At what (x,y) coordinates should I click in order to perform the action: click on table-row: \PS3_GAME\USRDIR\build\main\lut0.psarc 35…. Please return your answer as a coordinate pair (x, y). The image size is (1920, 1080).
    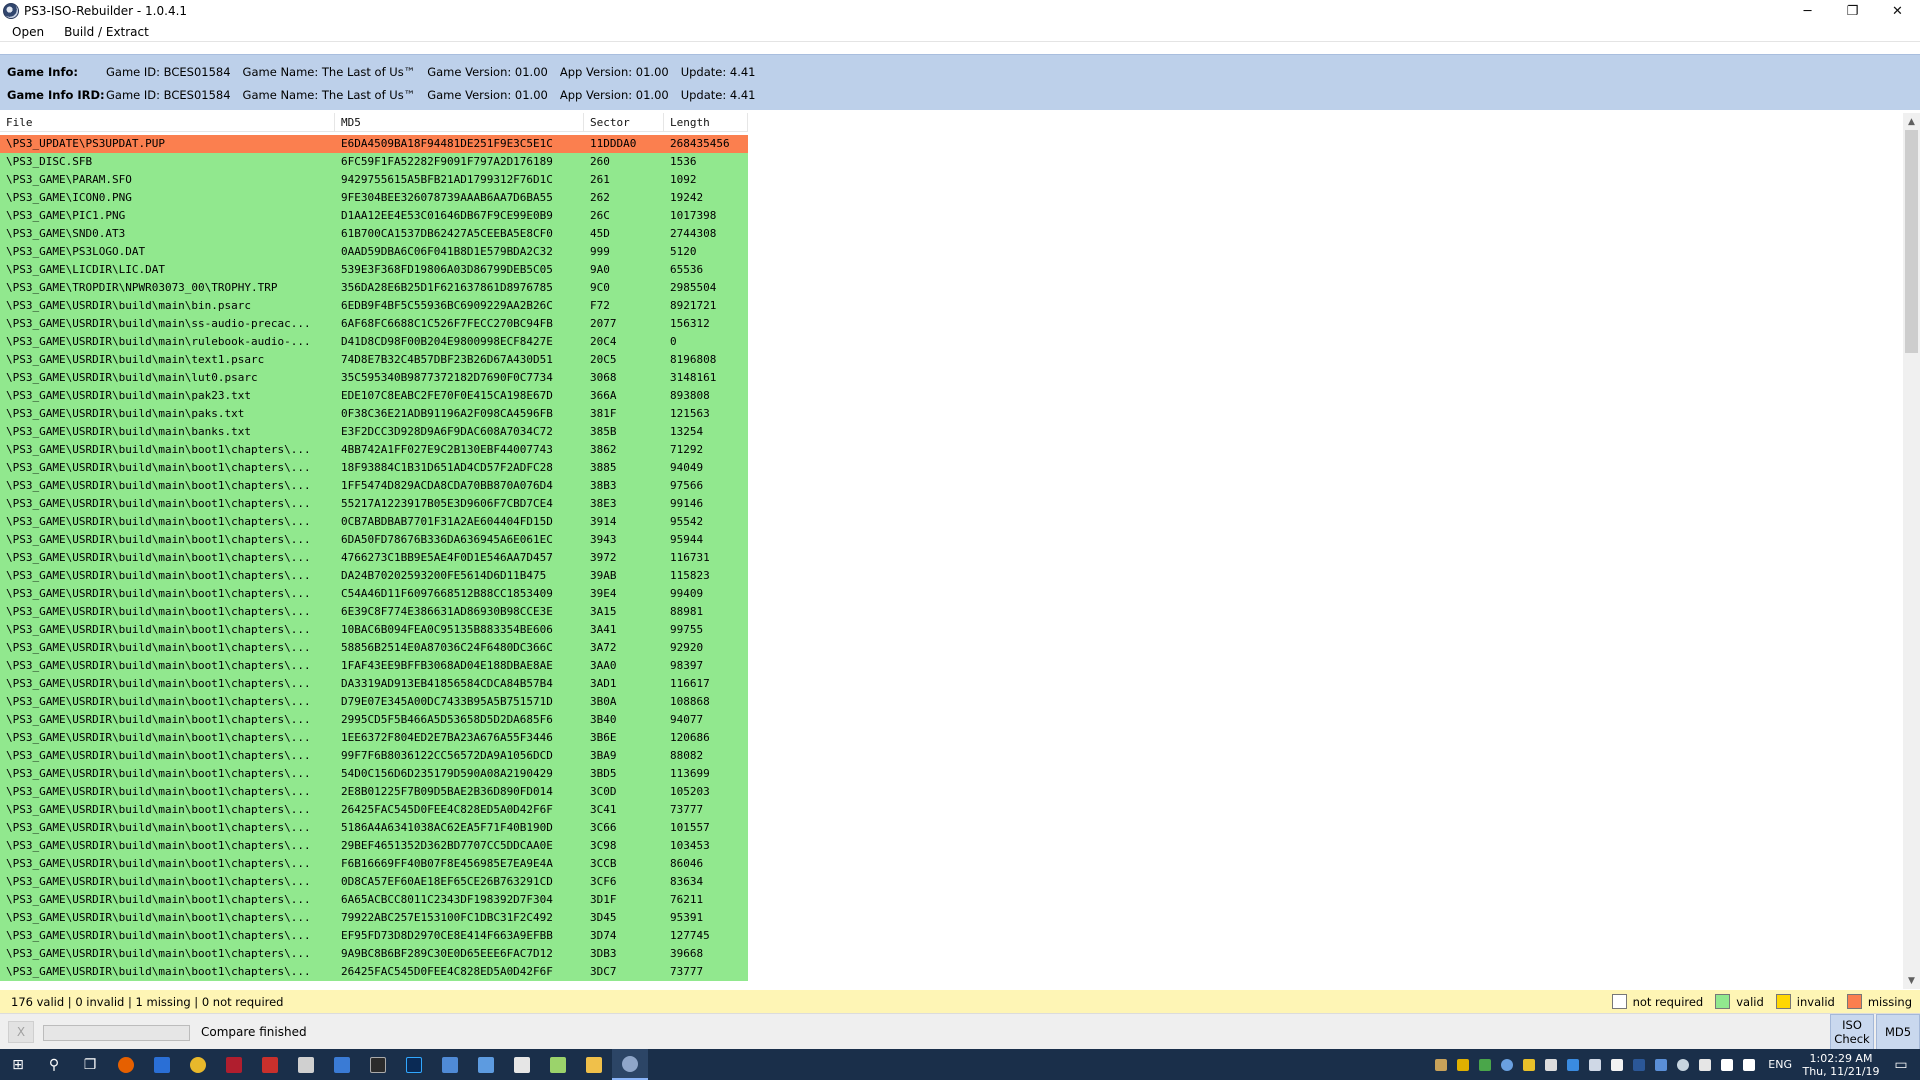
    Looking at the image, I should click on (374, 378).